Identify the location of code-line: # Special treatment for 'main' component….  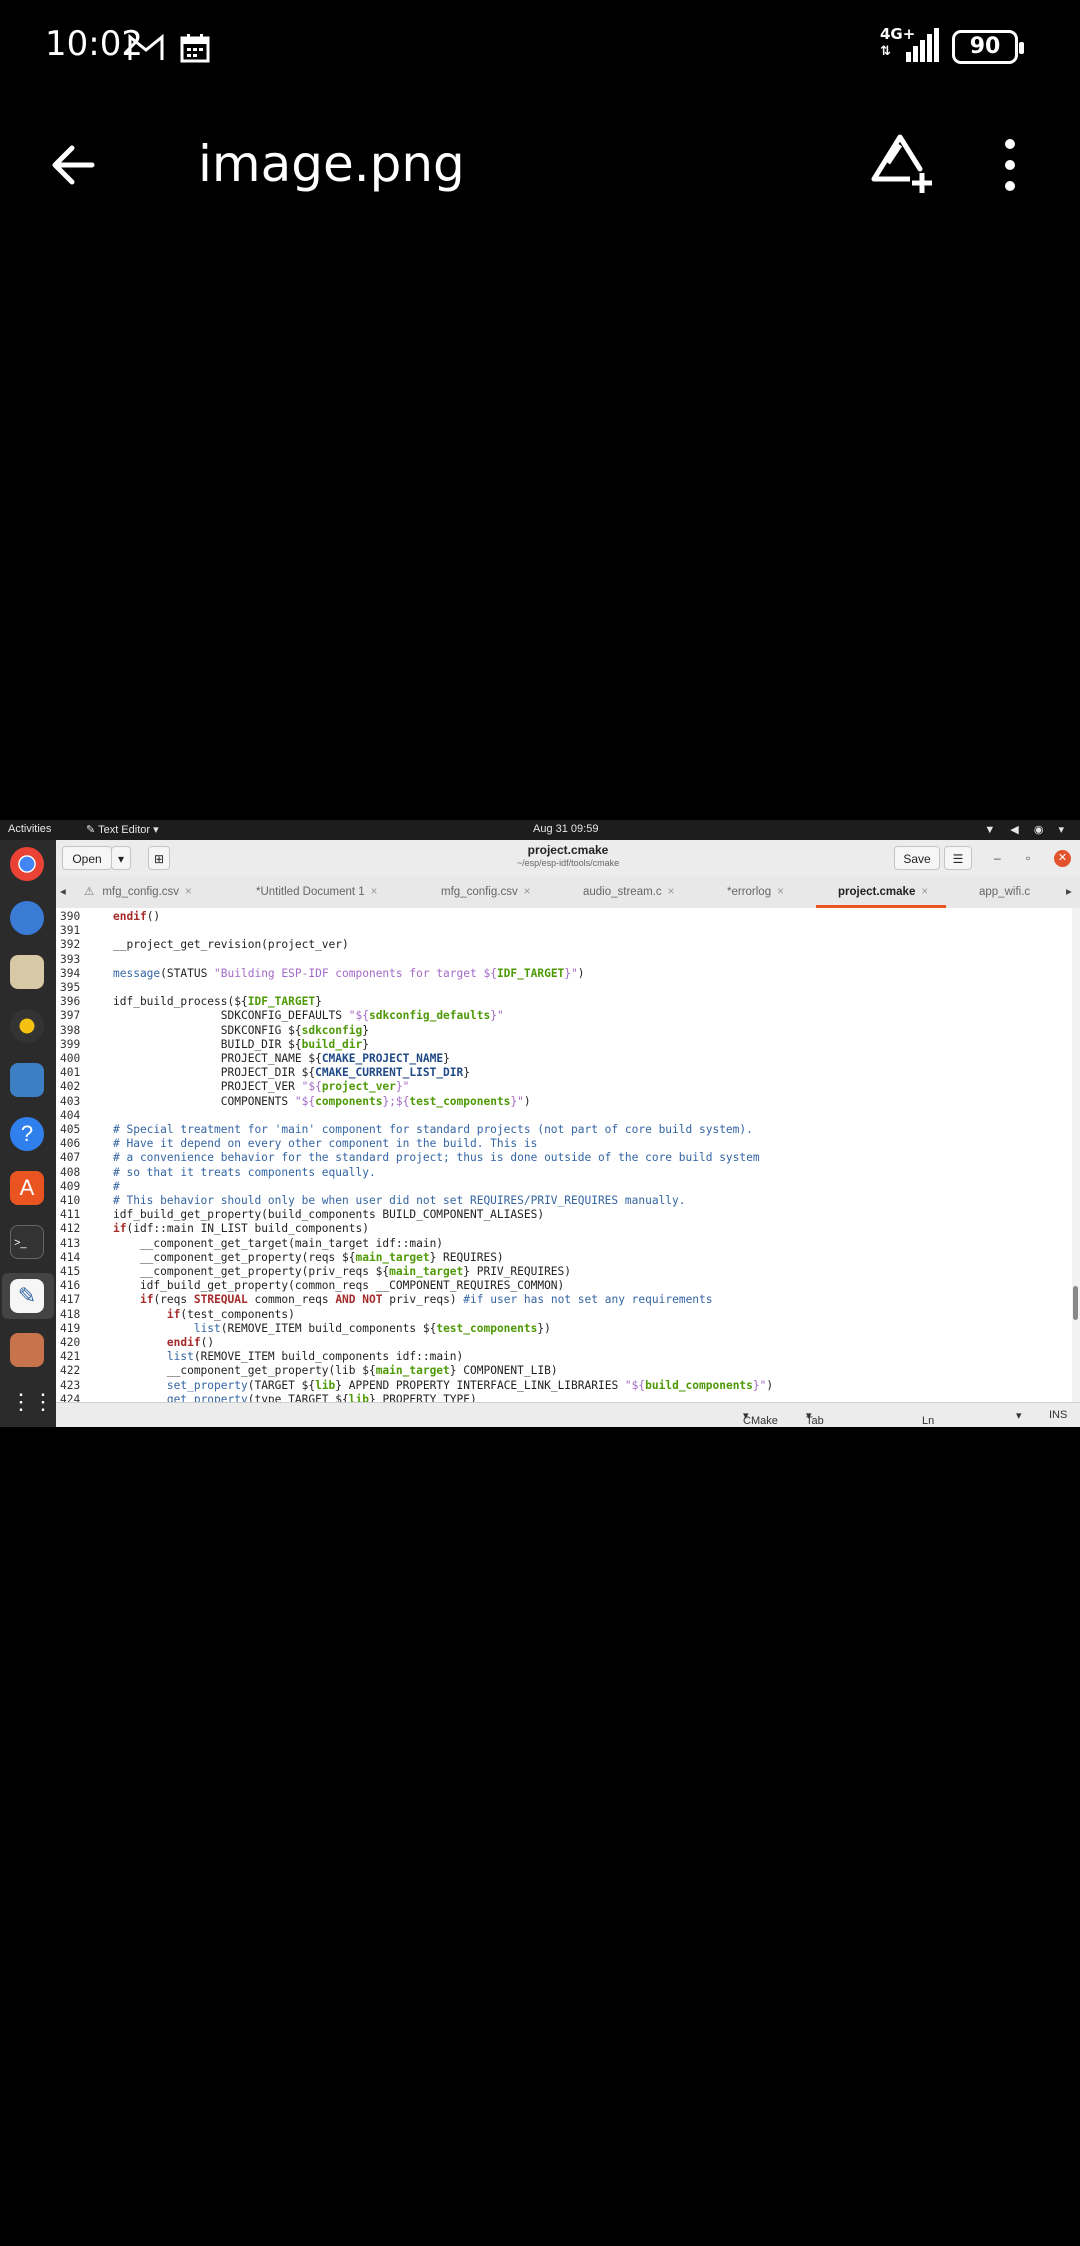
(433, 1129).